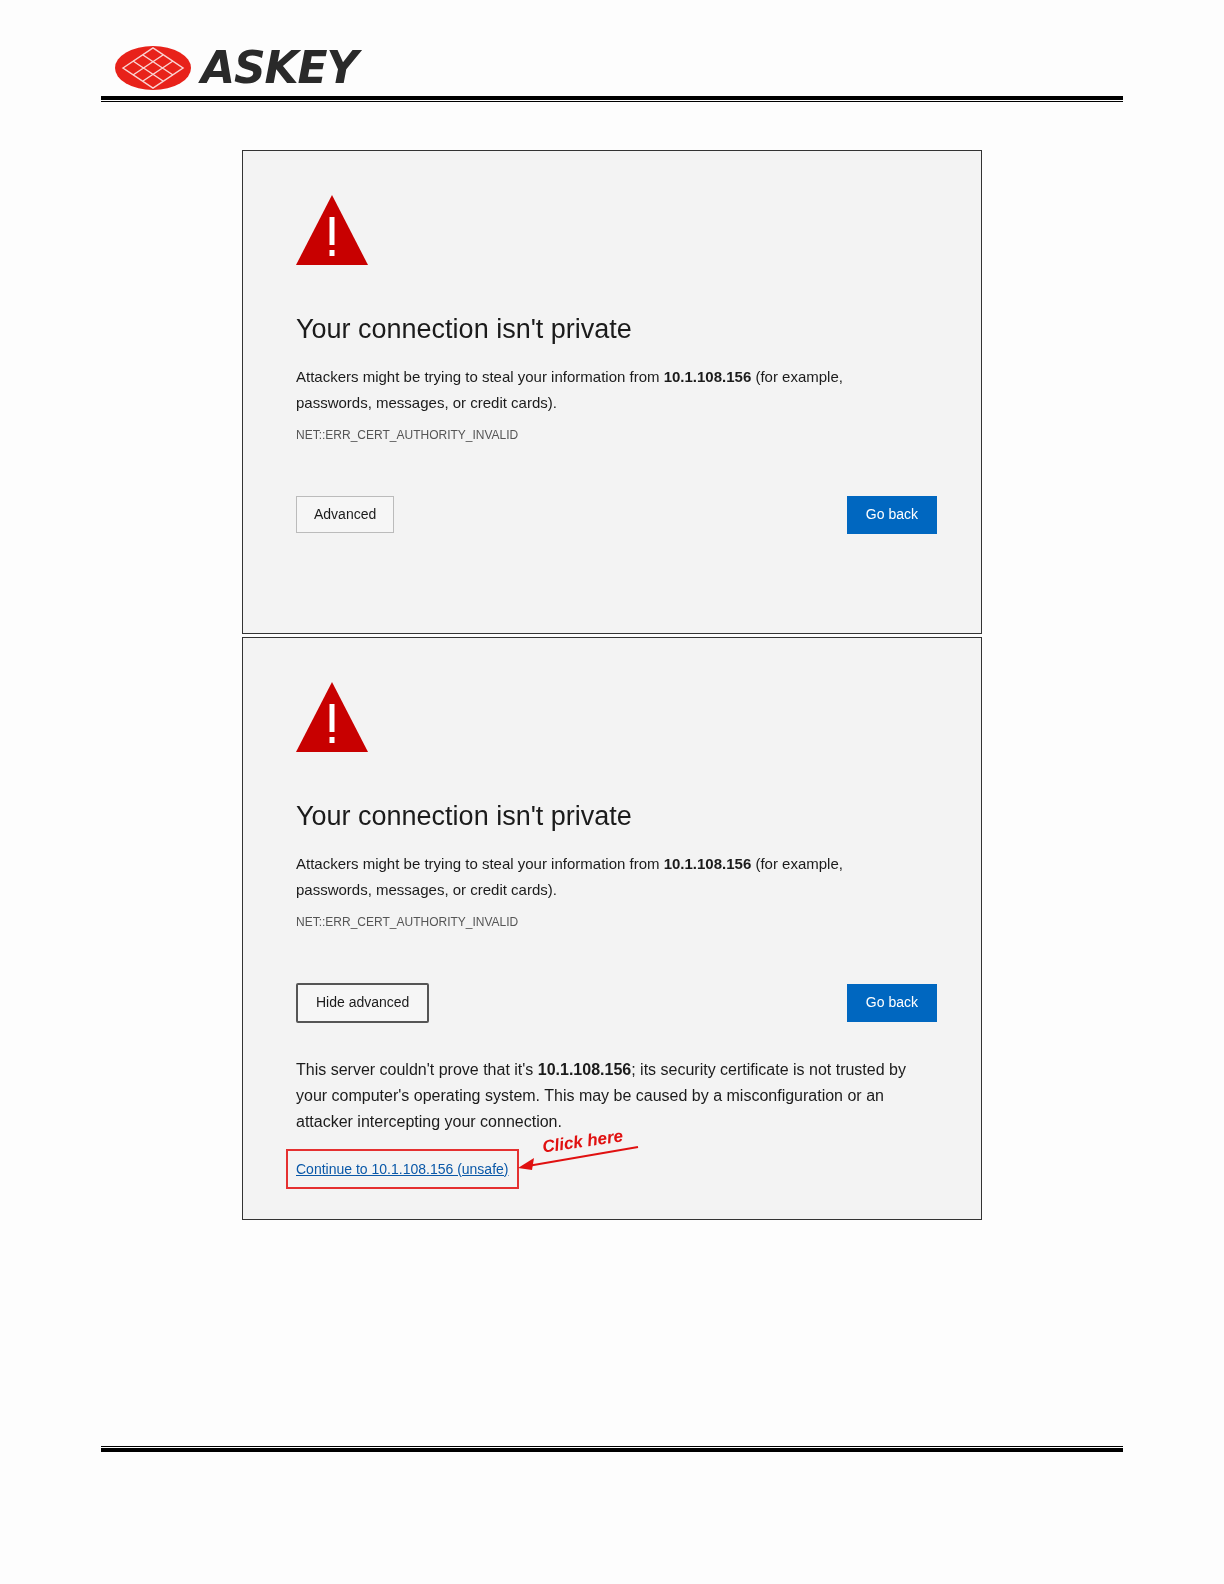 This screenshot has height=1584, width=1224. What do you see at coordinates (402, 1168) in the screenshot?
I see `proceed-link: Continue to 10.1.108.156 (unsafe)` at bounding box center [402, 1168].